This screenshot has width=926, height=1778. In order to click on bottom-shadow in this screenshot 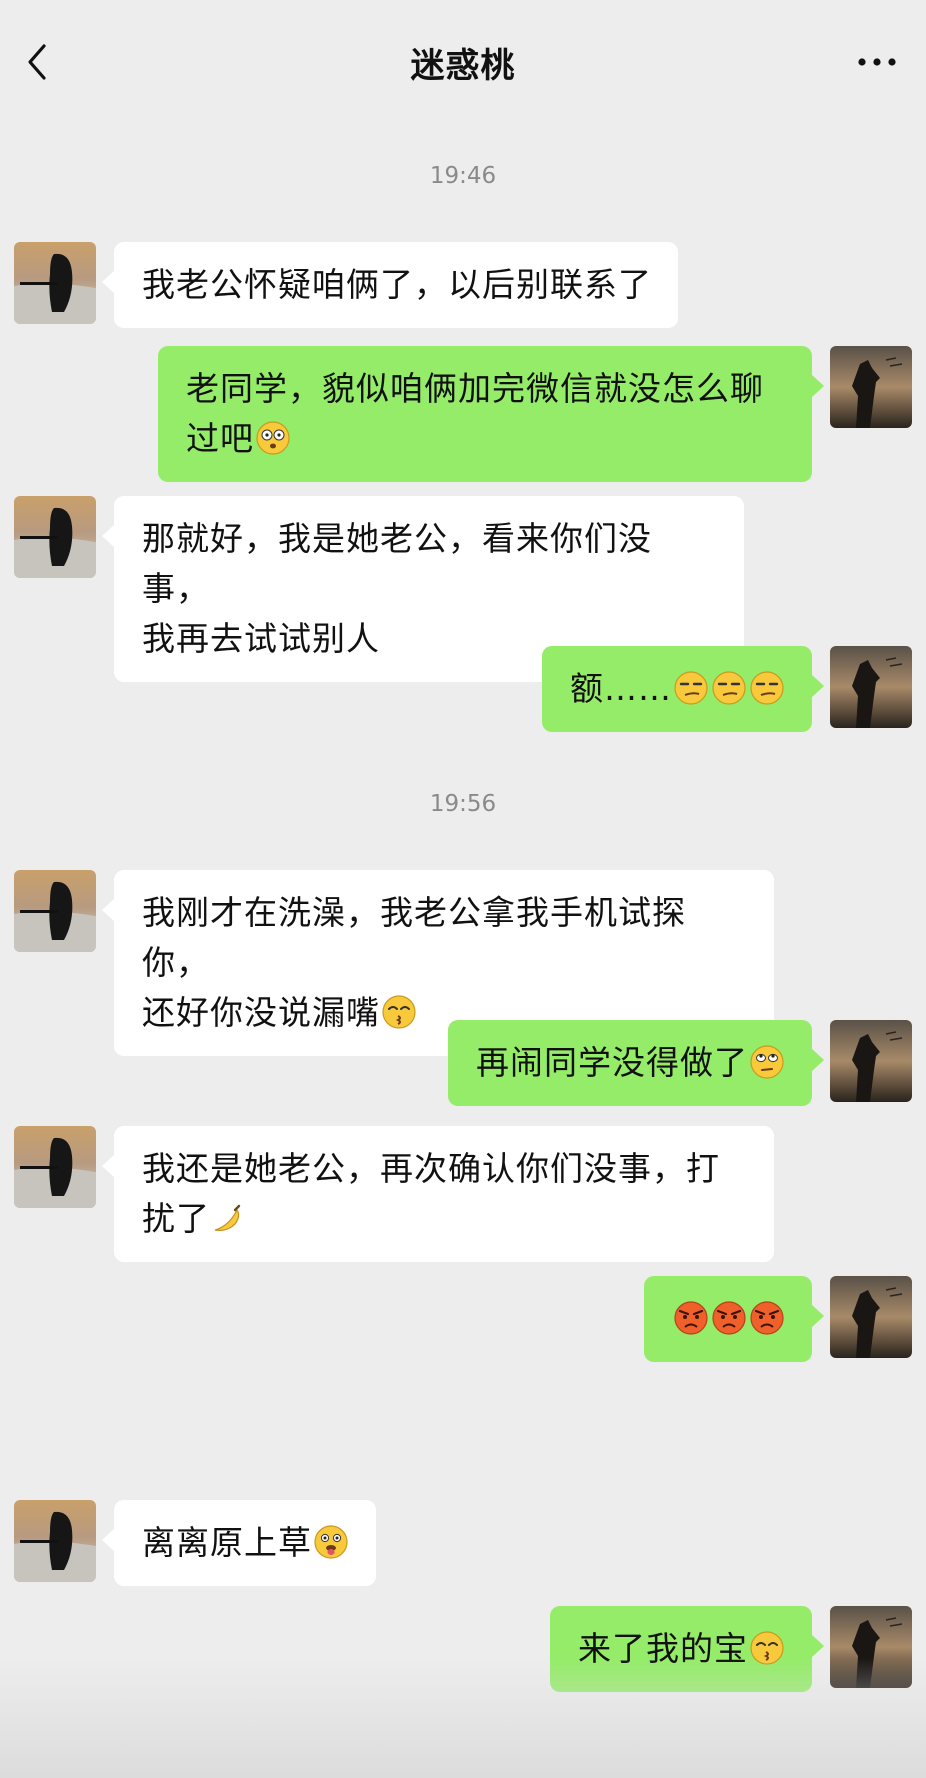, I will do `click(463, 1718)`.